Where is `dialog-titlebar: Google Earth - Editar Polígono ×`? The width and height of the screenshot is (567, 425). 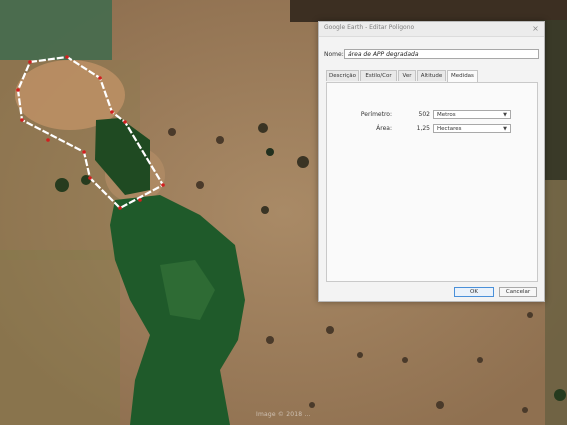
dialog-titlebar: Google Earth - Editar Polígono × is located at coordinates (431, 29).